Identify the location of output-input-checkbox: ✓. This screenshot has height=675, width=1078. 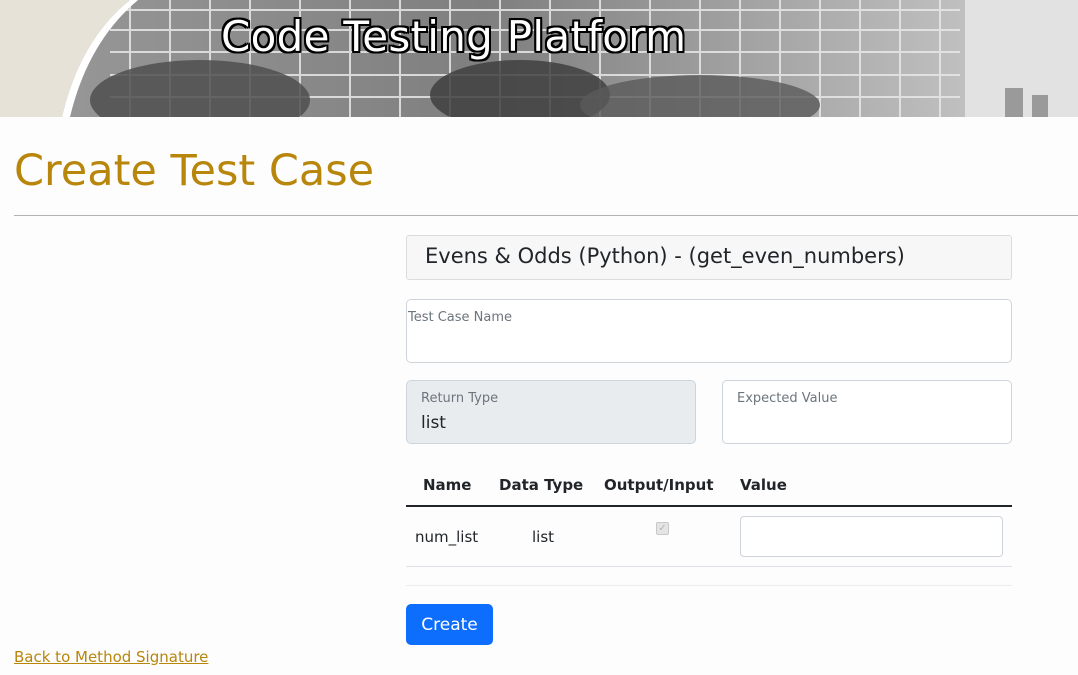
(662, 528).